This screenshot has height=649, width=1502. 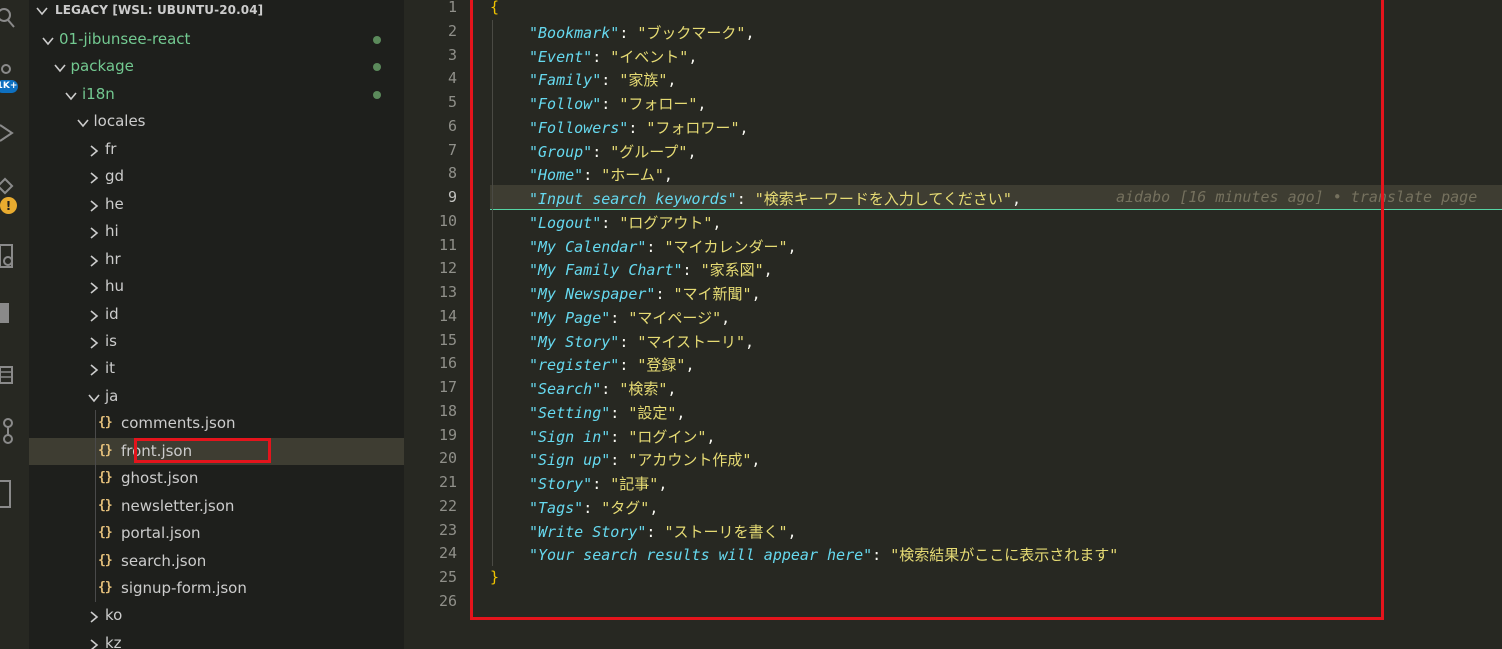 What do you see at coordinates (216, 204) in the screenshot?
I see `folder-item: he` at bounding box center [216, 204].